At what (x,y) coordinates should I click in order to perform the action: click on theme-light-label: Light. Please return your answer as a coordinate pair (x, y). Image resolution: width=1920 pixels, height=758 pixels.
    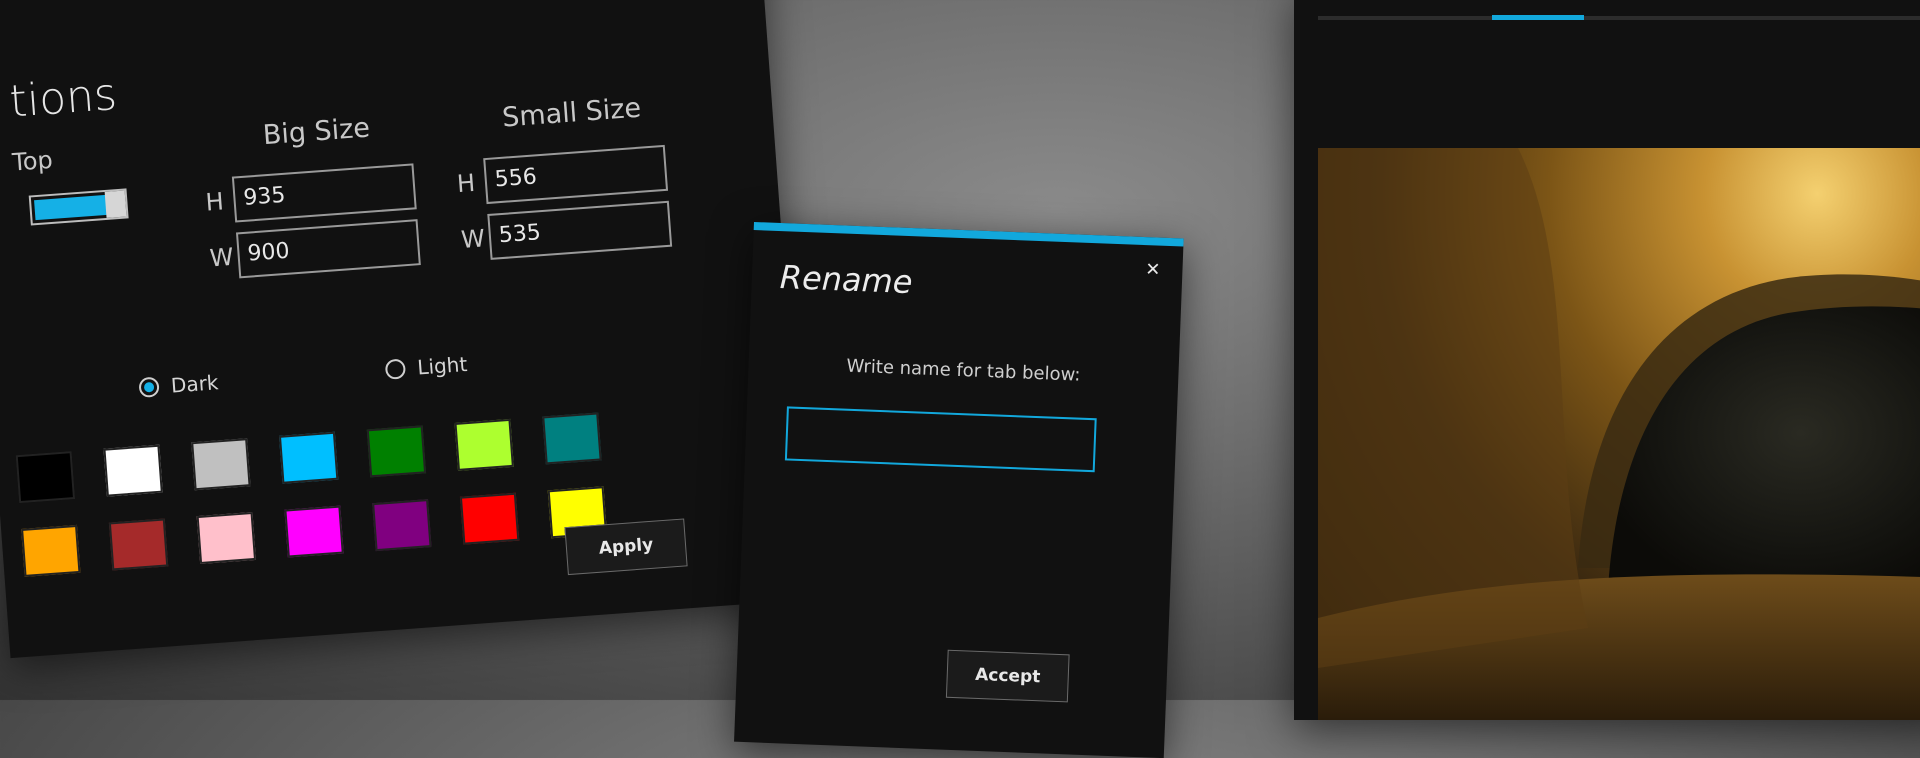
    Looking at the image, I should click on (442, 365).